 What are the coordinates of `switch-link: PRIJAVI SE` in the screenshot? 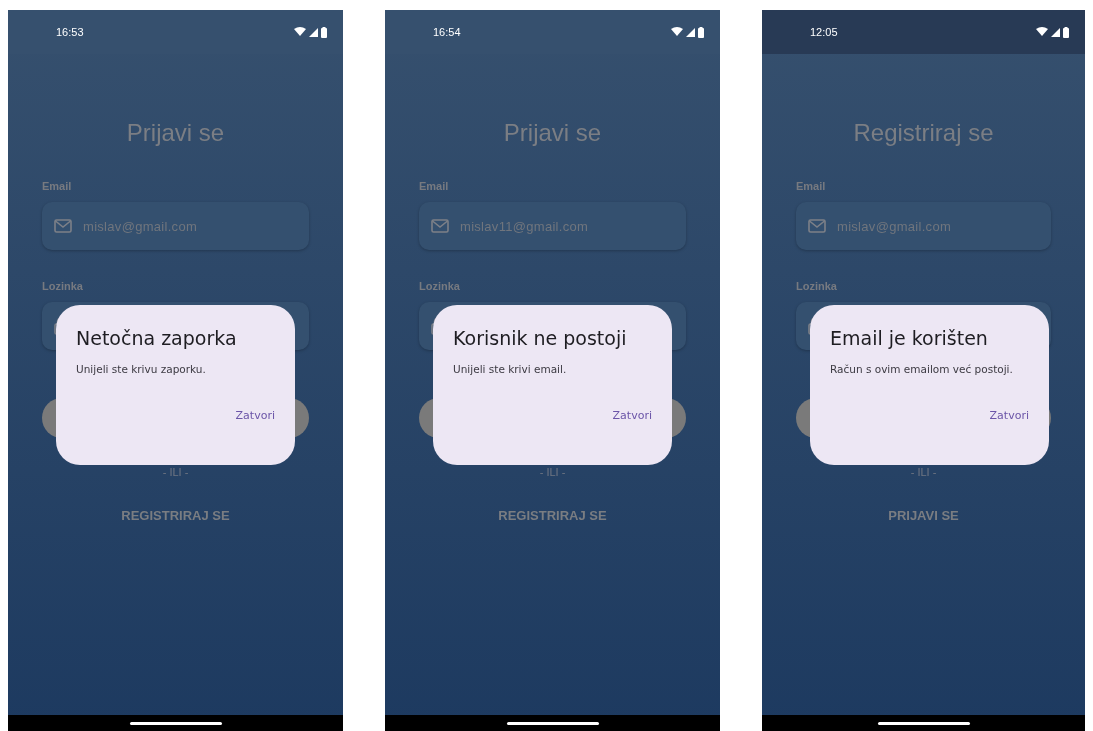 It's located at (923, 515).